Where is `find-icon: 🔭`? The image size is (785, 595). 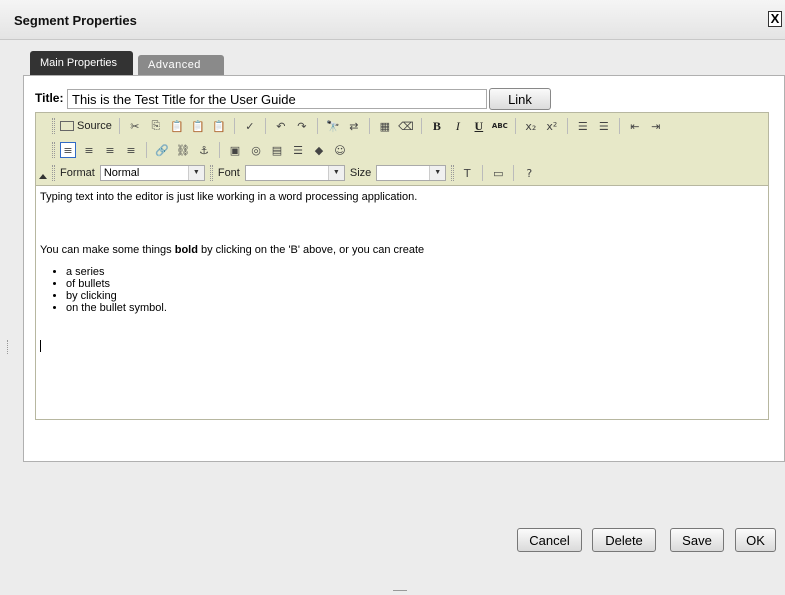
find-icon: 🔭 is located at coordinates (333, 126).